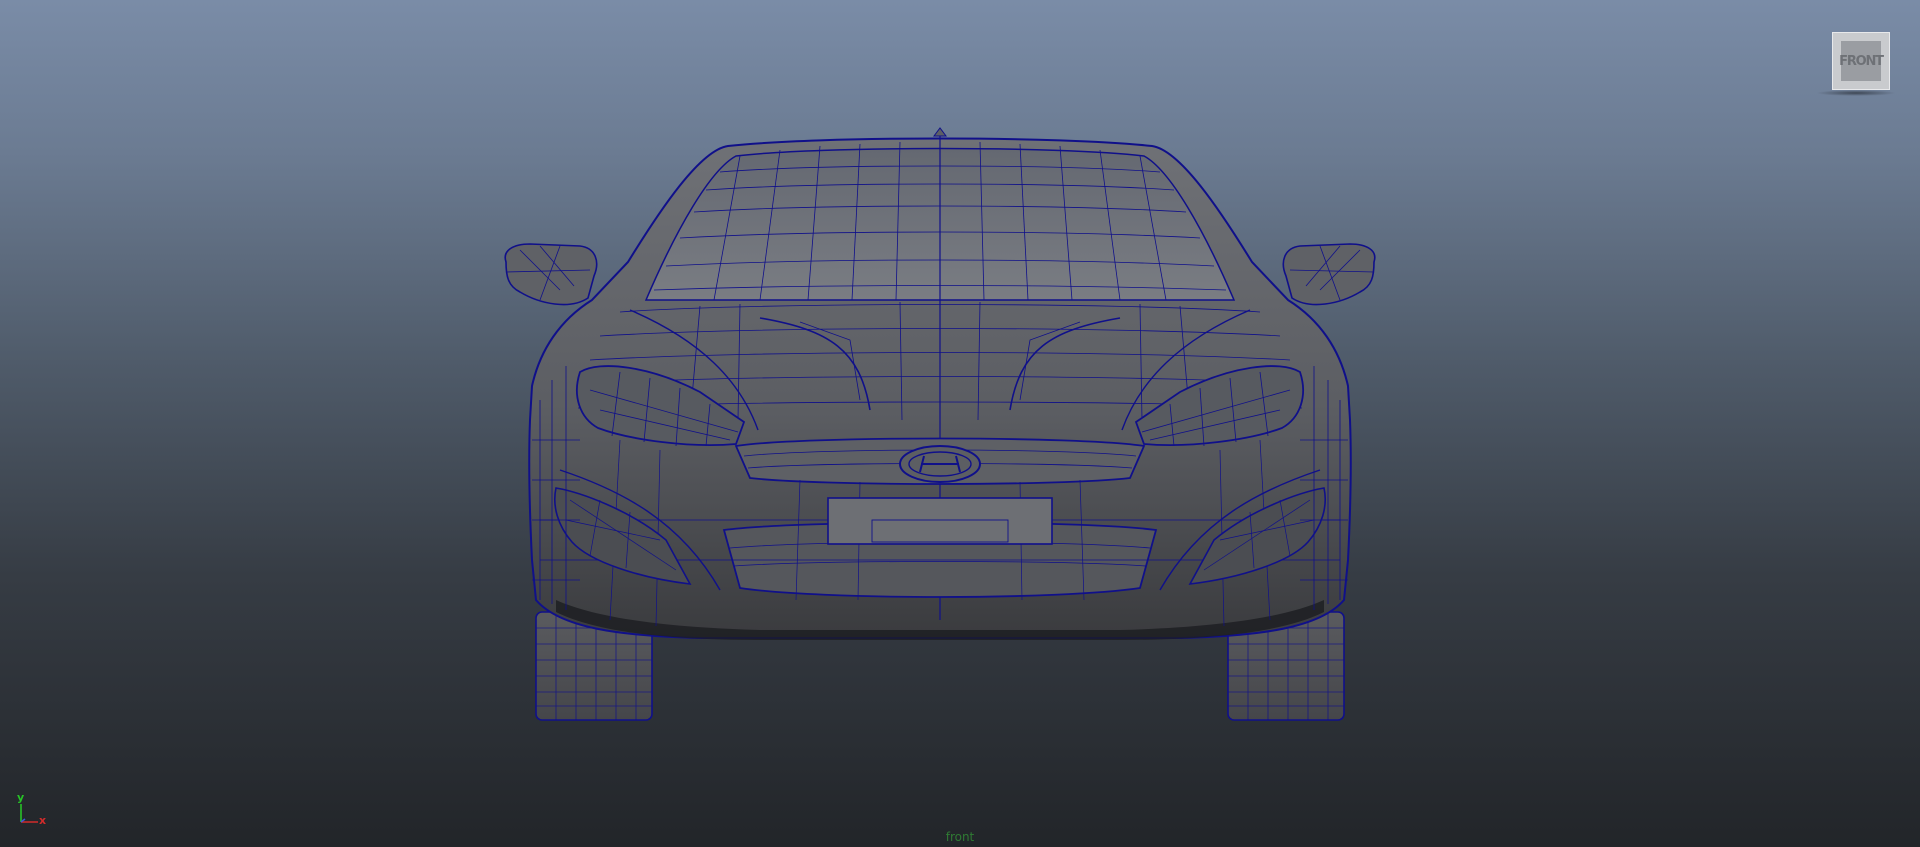  What do you see at coordinates (960, 837) in the screenshot?
I see `camera-name-label: front` at bounding box center [960, 837].